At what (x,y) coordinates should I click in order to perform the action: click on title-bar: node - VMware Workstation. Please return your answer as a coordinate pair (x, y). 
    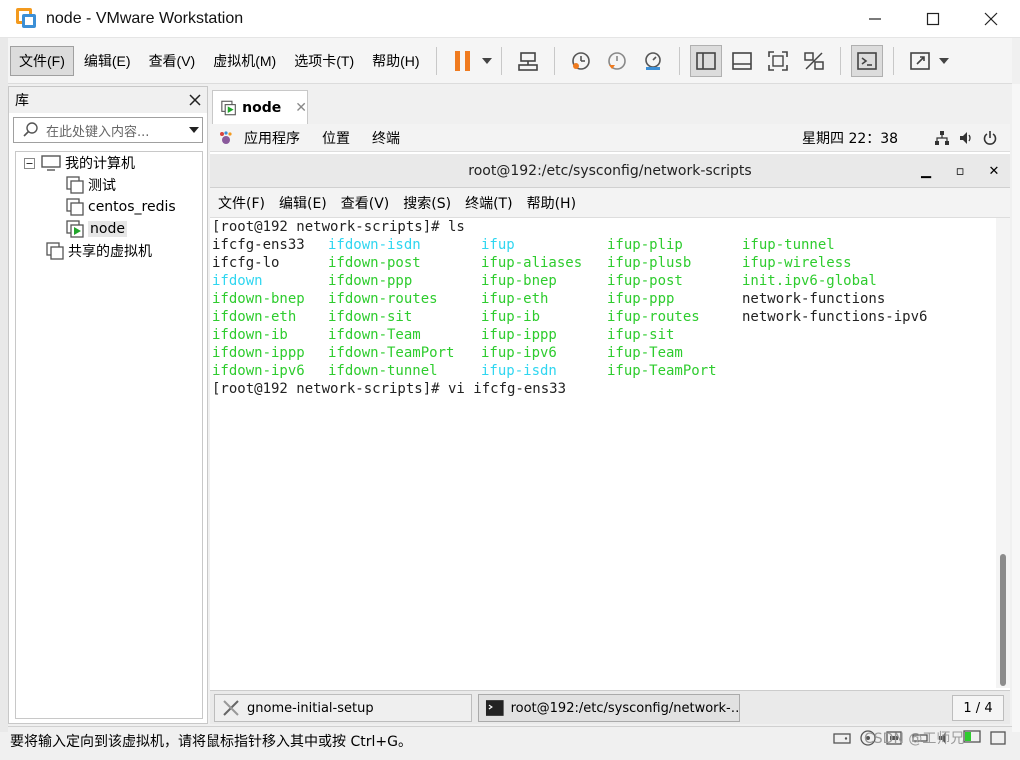
    Looking at the image, I should click on (510, 19).